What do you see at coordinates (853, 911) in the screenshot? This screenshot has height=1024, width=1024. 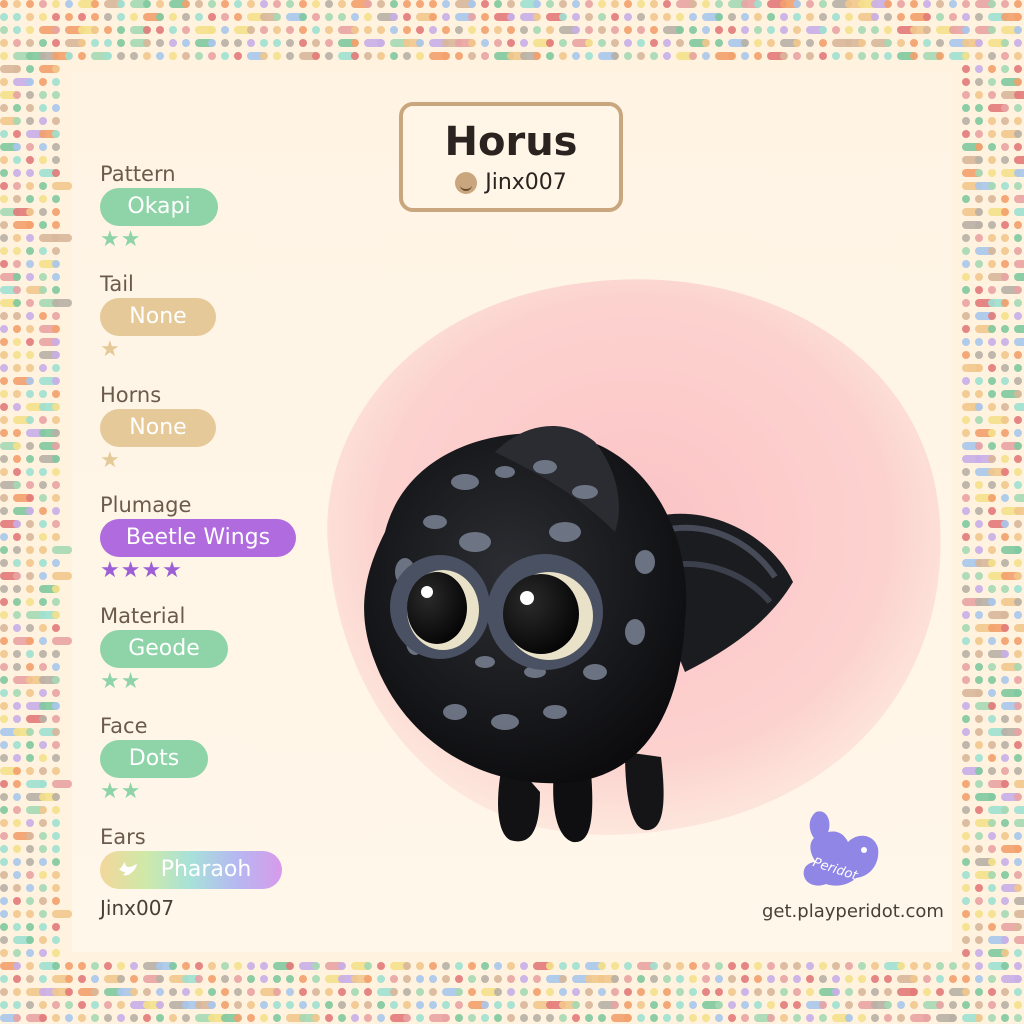 I see `site-url: get.playperidot.com` at bounding box center [853, 911].